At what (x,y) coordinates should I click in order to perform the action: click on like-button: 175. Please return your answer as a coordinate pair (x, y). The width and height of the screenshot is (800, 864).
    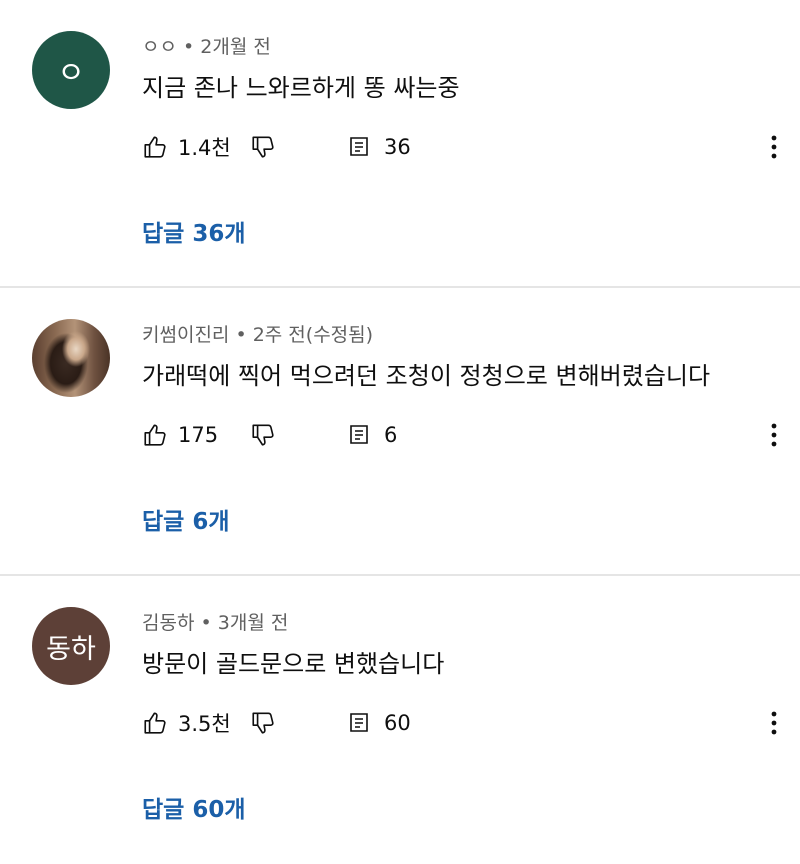
    Looking at the image, I should click on (180, 435).